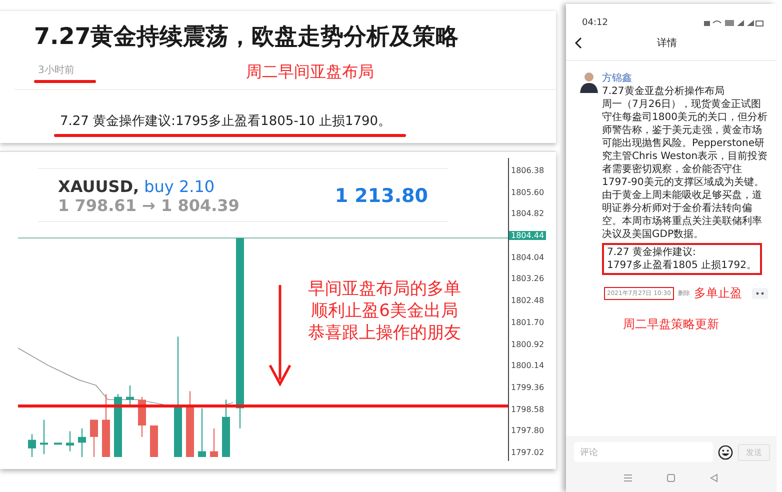  What do you see at coordinates (528, 387) in the screenshot?
I see `axis-label: 1799.36` at bounding box center [528, 387].